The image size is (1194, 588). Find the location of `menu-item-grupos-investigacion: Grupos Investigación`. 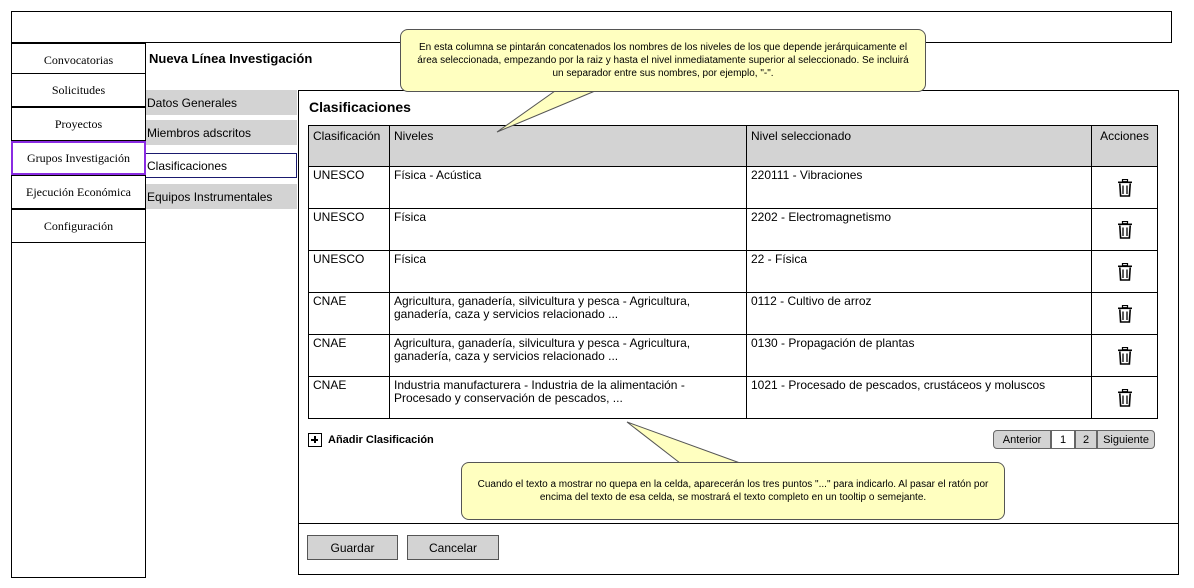

menu-item-grupos-investigacion: Grupos Investigación is located at coordinates (78, 158).